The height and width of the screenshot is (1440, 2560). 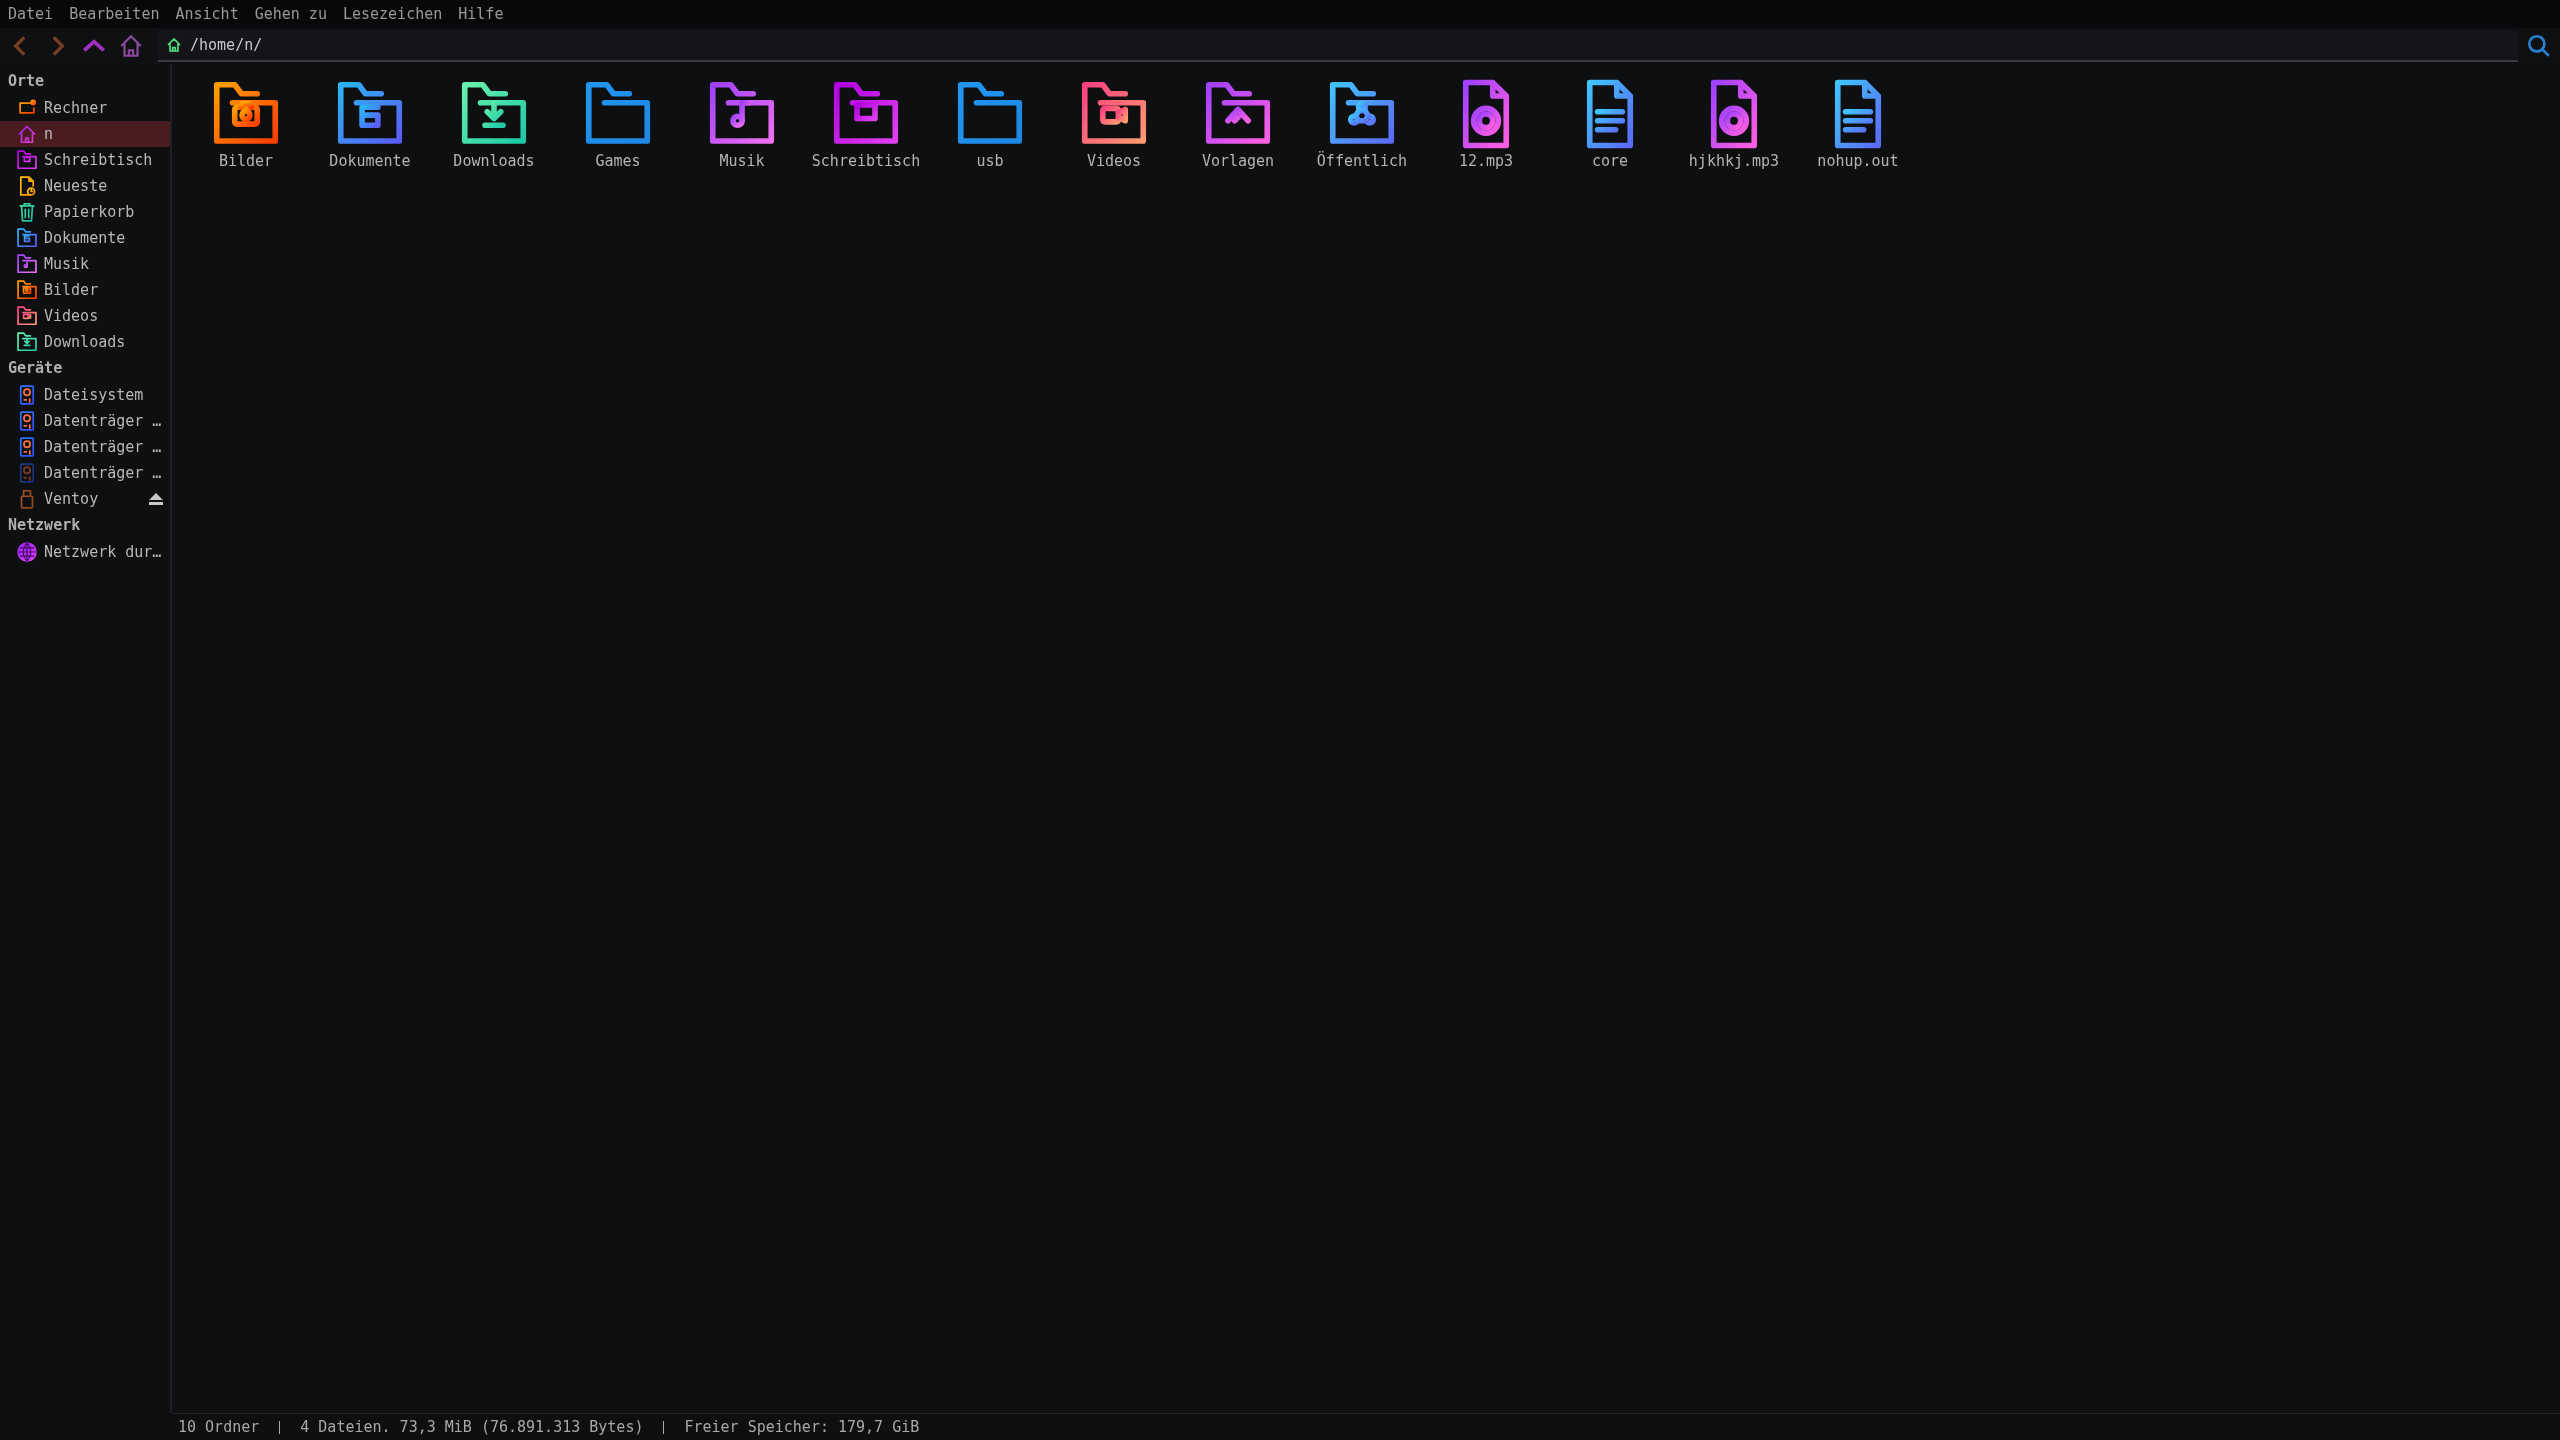 What do you see at coordinates (481, 14) in the screenshot?
I see `menu-item: Hilfe` at bounding box center [481, 14].